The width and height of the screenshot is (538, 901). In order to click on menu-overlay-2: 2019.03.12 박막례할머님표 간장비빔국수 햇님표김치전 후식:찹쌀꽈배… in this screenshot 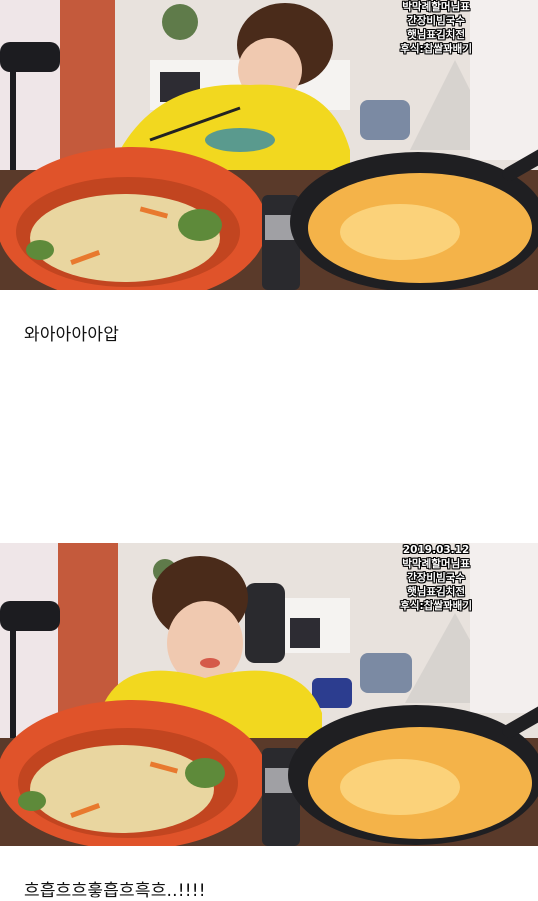, I will do `click(436, 578)`.